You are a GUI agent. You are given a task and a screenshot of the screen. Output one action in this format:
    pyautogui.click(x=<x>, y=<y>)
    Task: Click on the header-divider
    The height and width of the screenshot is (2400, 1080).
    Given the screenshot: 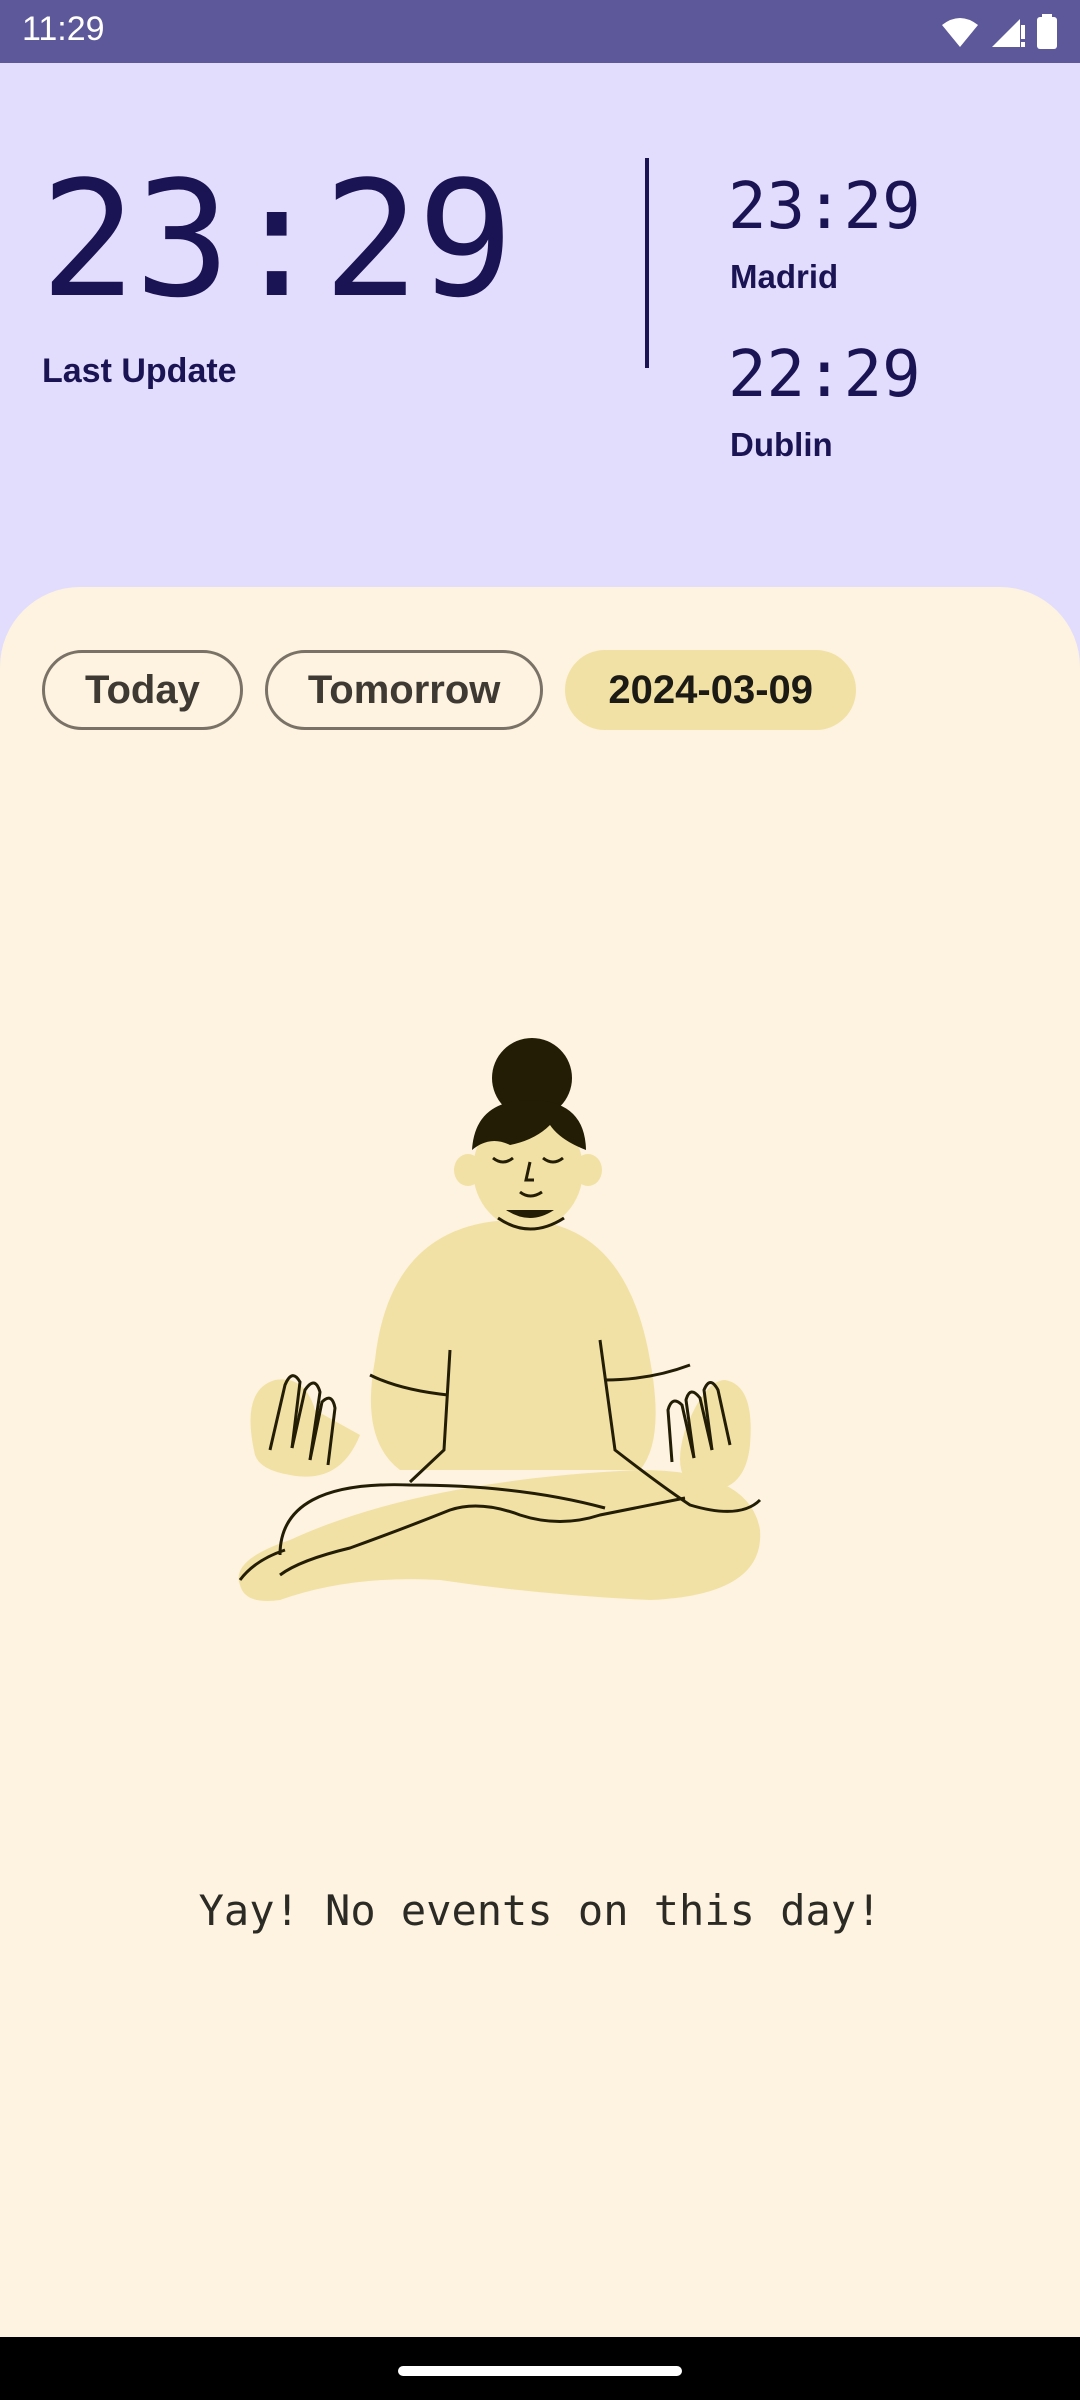 What is the action you would take?
    pyautogui.click(x=647, y=263)
    